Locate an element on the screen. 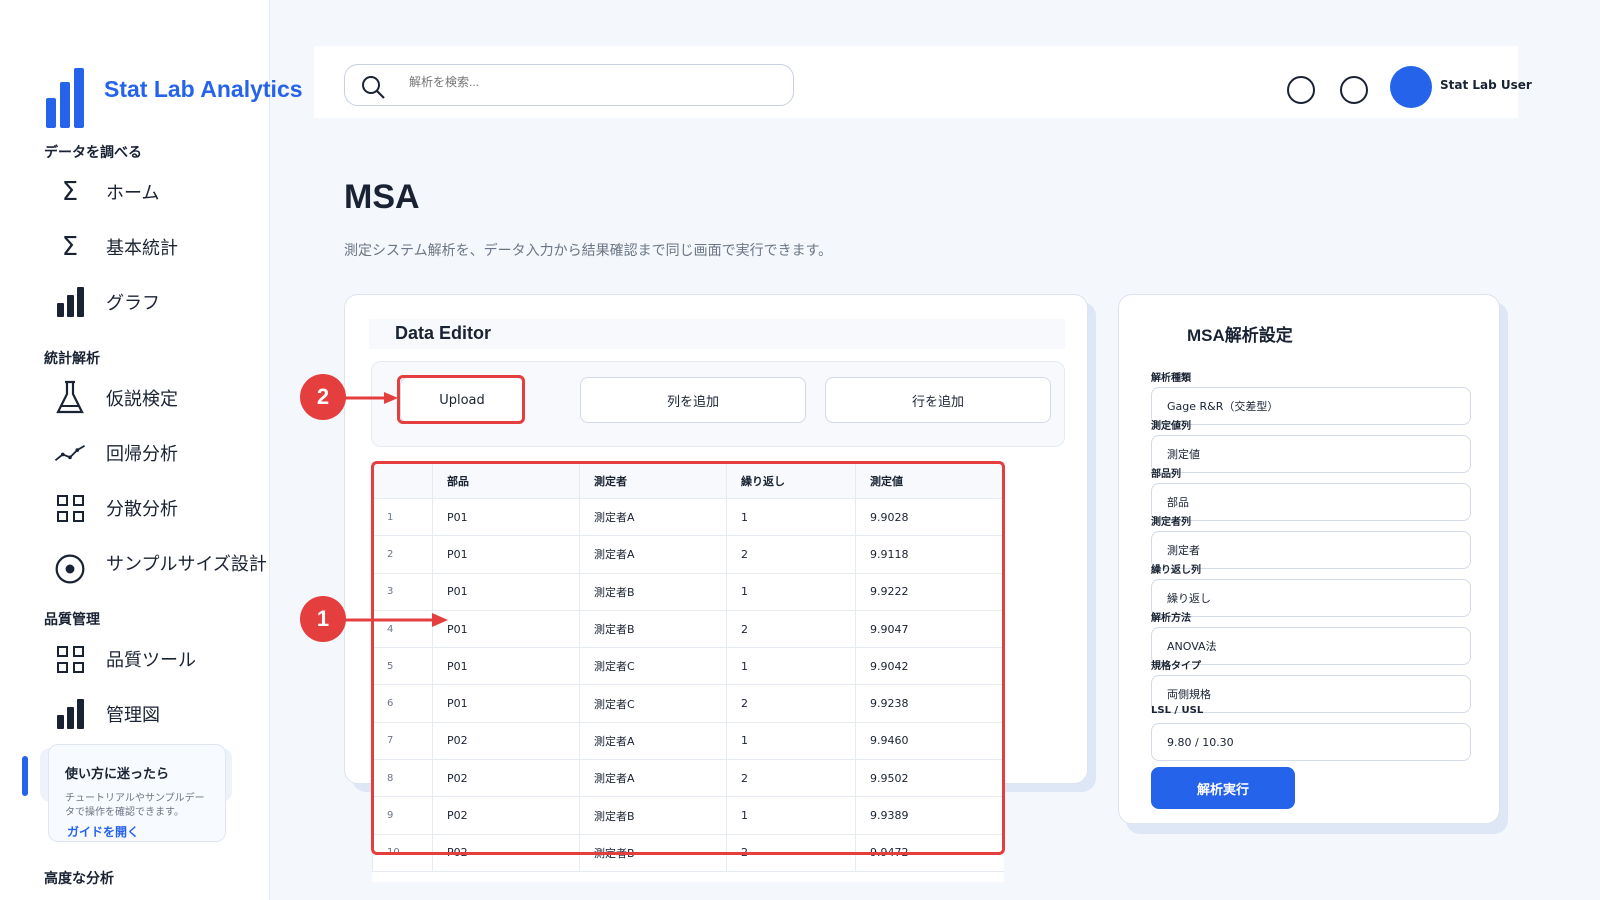 Image resolution: width=1600 pixels, height=900 pixels. data-editor-header: Data Editor is located at coordinates (717, 334).